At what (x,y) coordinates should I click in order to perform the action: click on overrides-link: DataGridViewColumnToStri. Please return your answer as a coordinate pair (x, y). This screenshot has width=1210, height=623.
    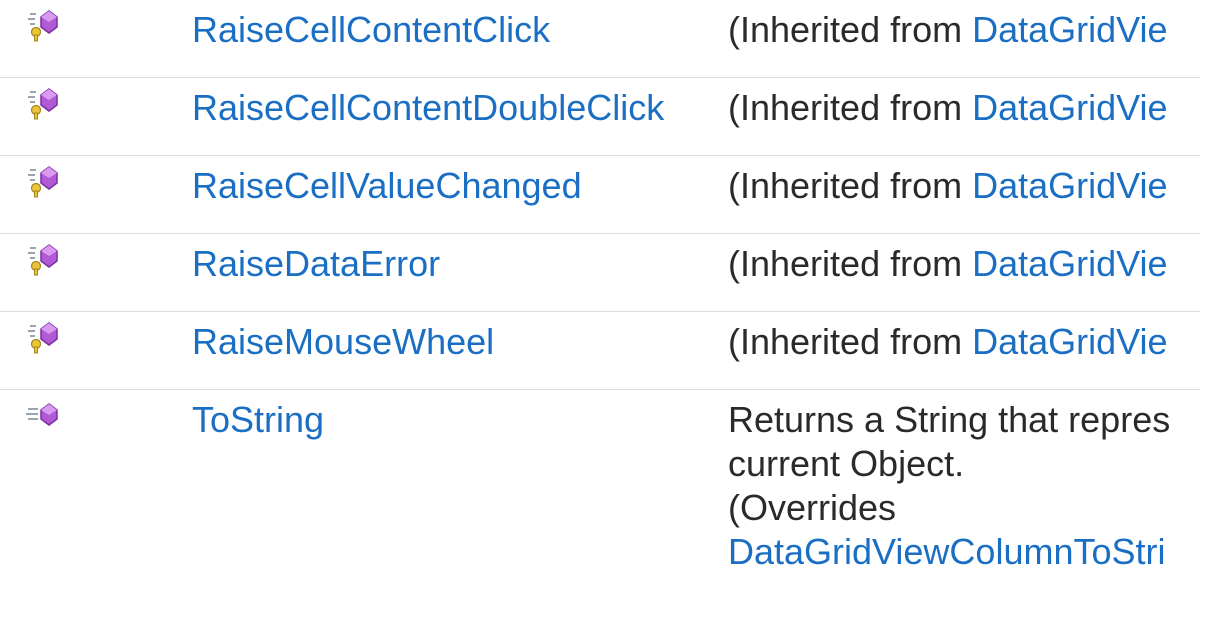
    Looking at the image, I should click on (964, 552).